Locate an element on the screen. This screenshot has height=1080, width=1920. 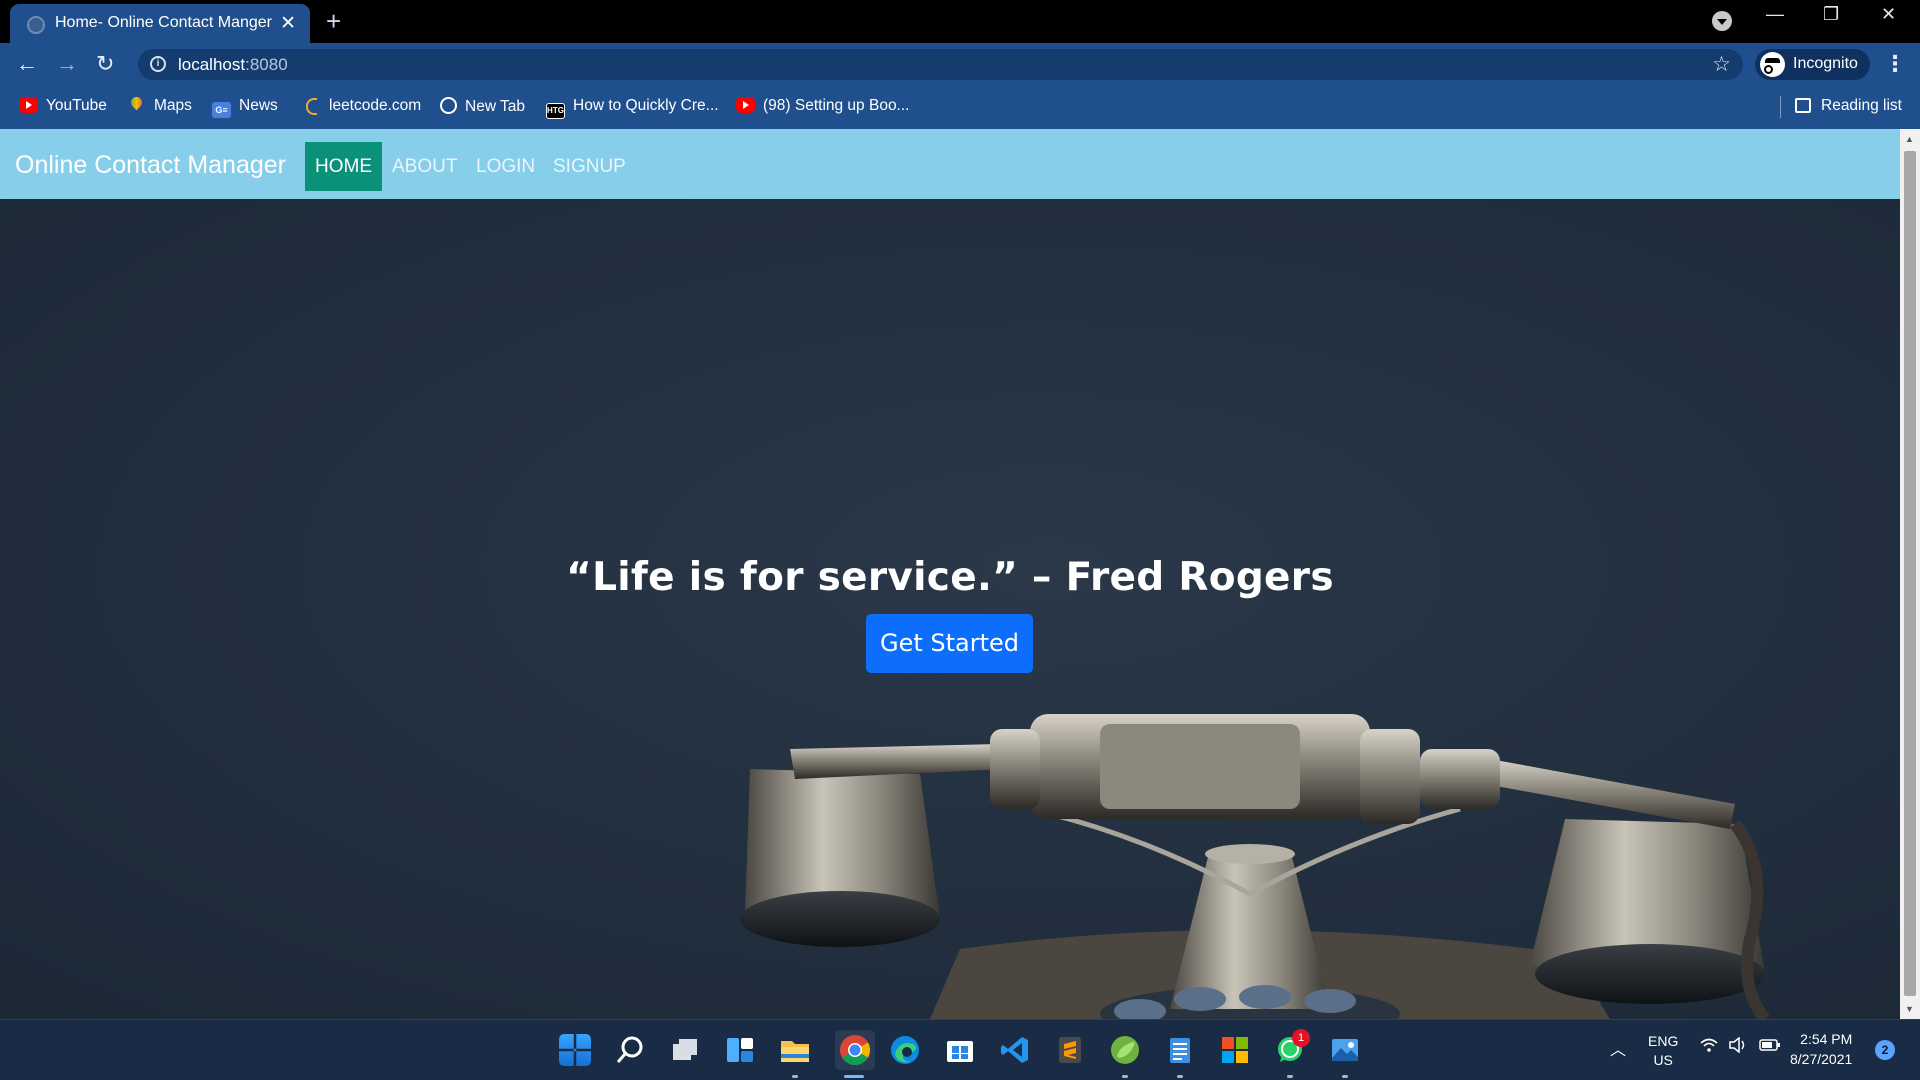
tab-title: Home- Online Contact Manger is located at coordinates (163, 22).